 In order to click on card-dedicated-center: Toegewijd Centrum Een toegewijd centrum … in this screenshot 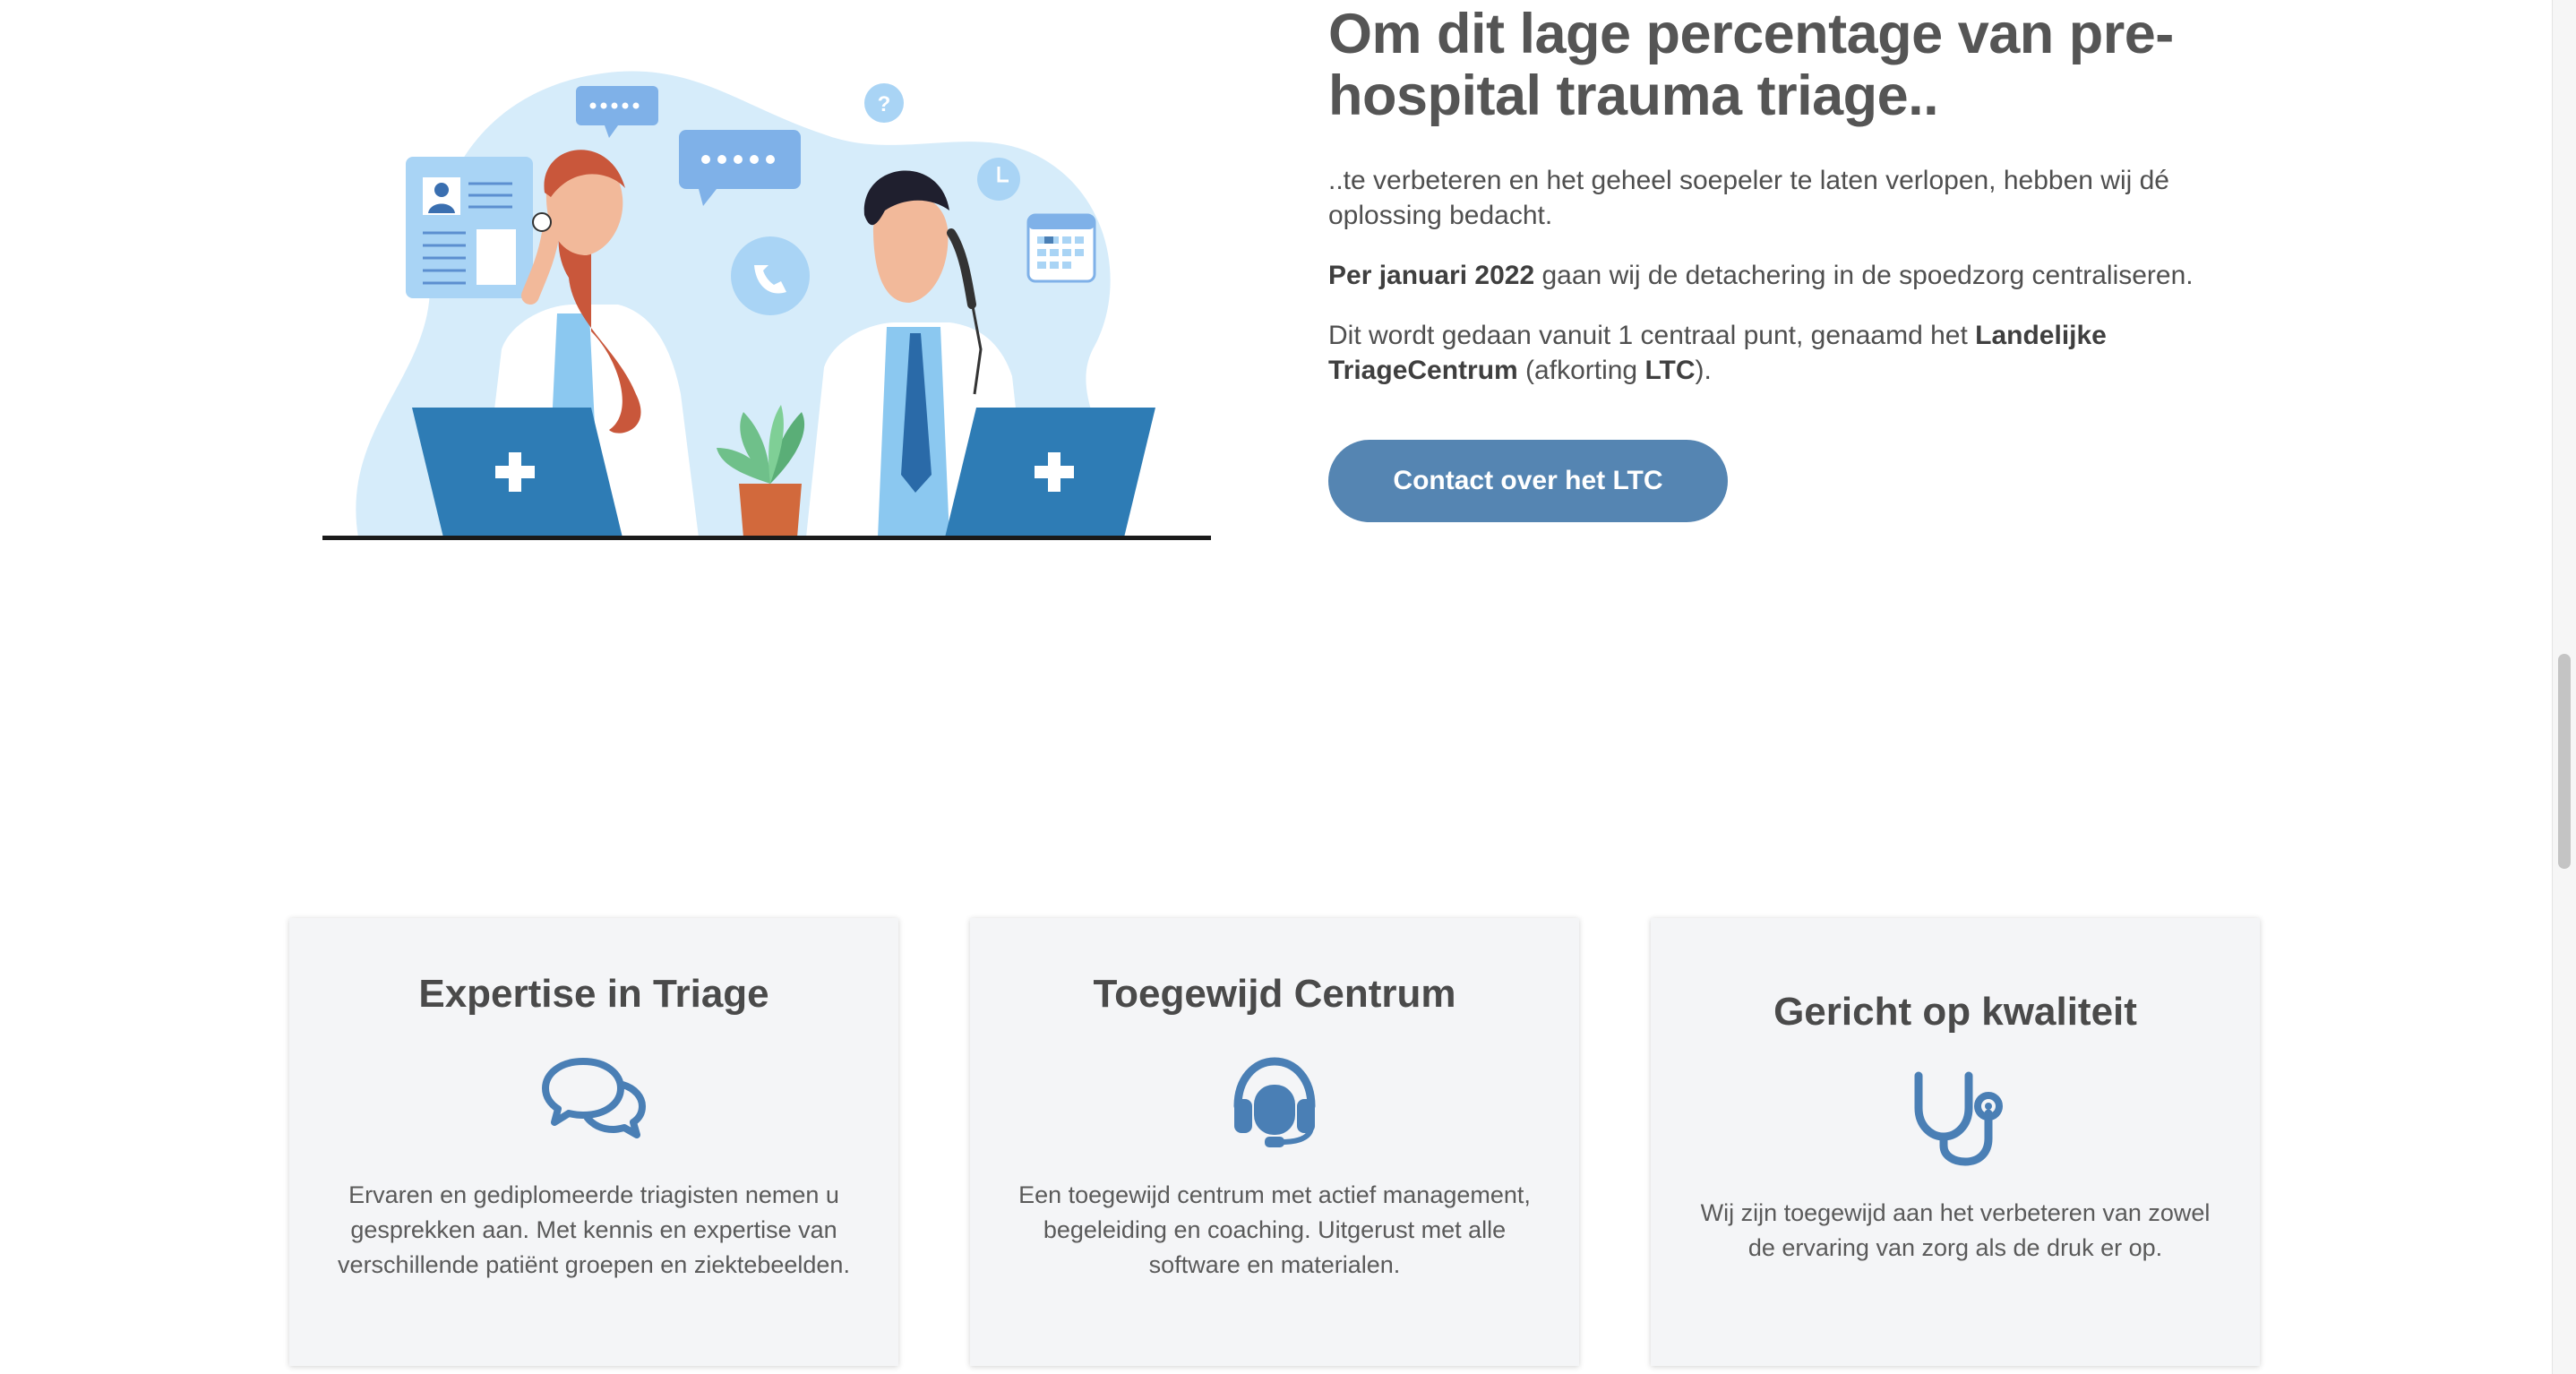, I will do `click(1274, 1142)`.